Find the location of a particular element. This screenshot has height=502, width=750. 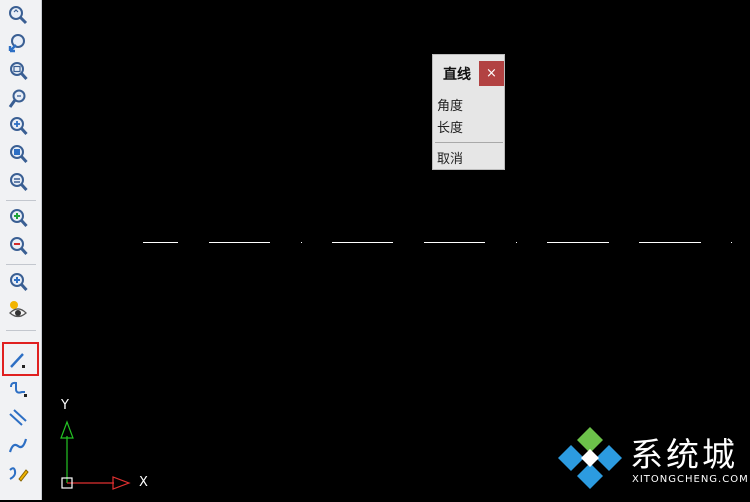

watermark-brand: 系统城 is located at coordinates (684, 454).